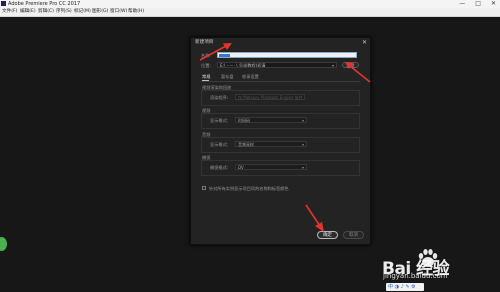 This screenshot has height=292, width=500. I want to click on app-title: Adobe Premiere Pro CC 2017, so click(44, 4).